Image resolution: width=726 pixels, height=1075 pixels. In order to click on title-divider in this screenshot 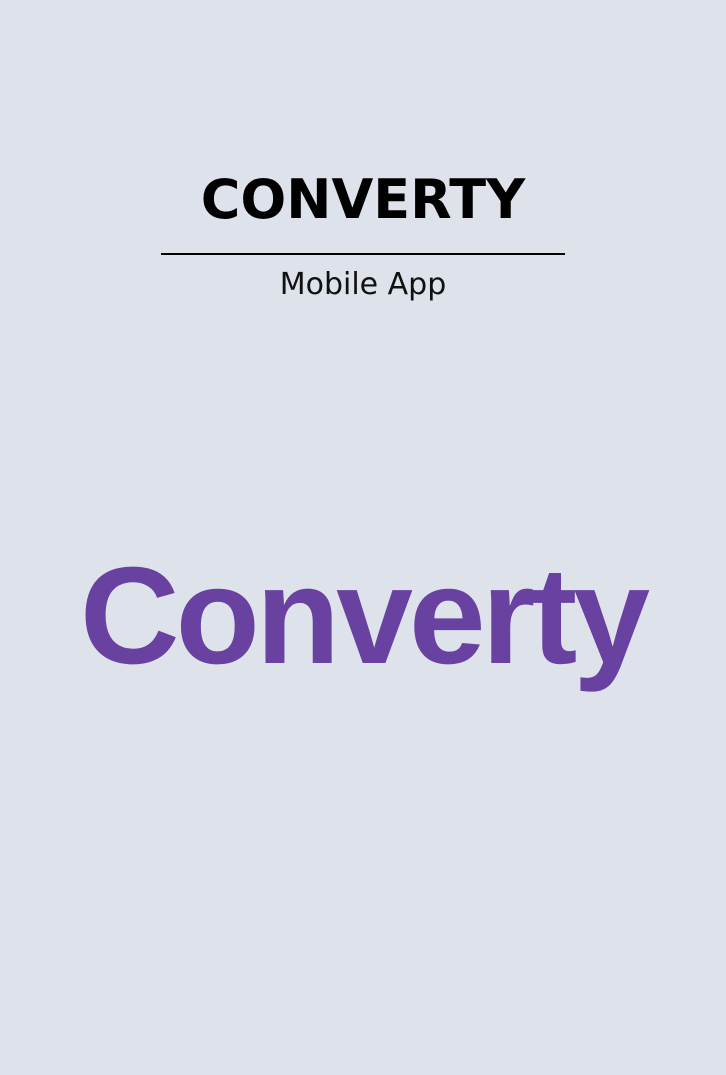, I will do `click(363, 254)`.